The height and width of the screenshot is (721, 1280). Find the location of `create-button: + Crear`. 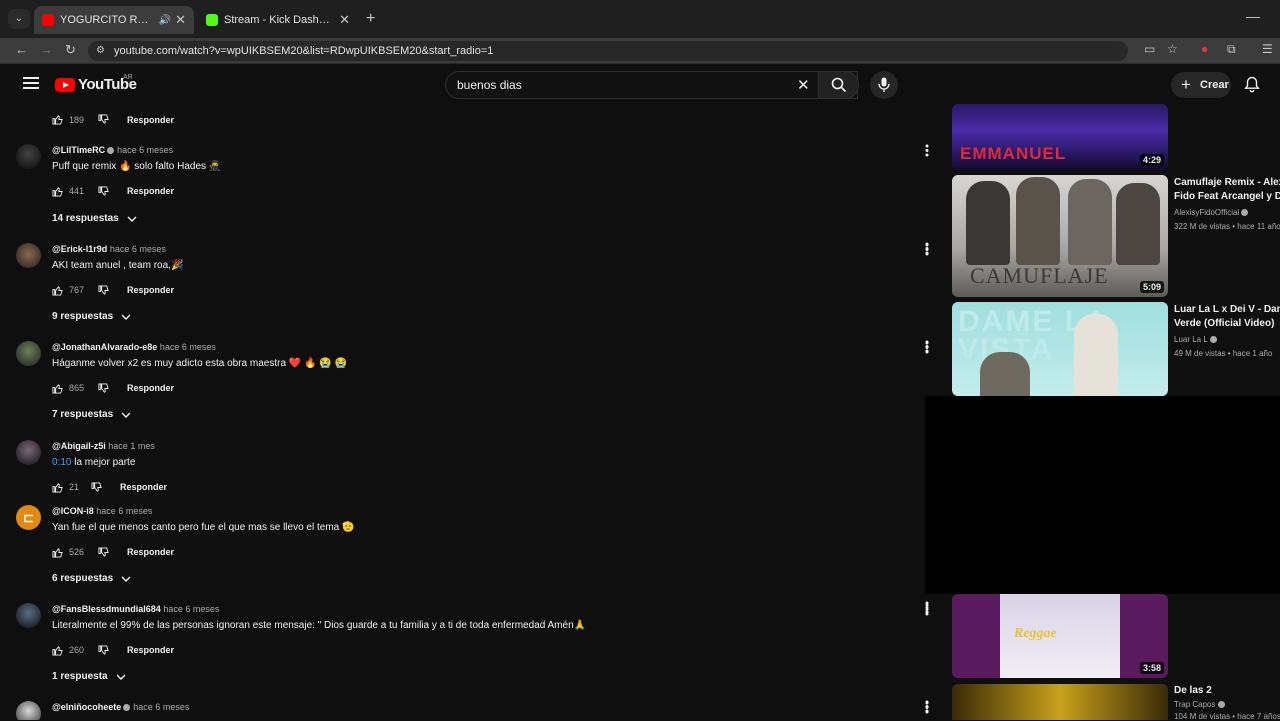

create-button: + Crear is located at coordinates (1201, 85).